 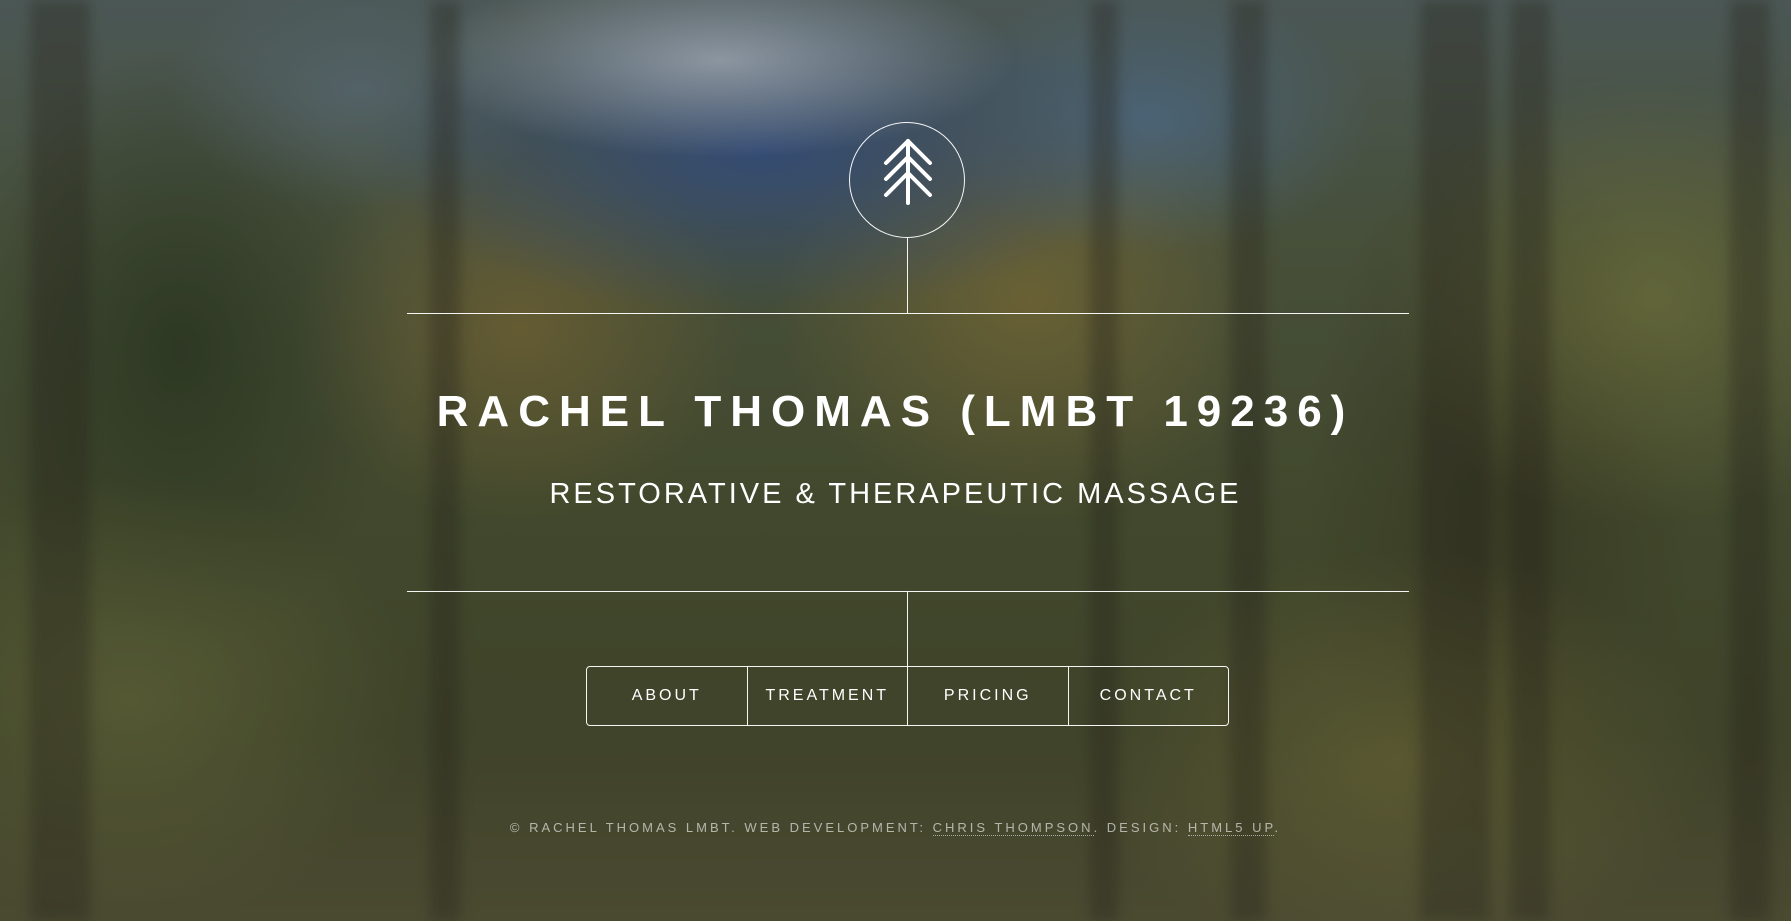 What do you see at coordinates (908, 172) in the screenshot?
I see `tree-icon` at bounding box center [908, 172].